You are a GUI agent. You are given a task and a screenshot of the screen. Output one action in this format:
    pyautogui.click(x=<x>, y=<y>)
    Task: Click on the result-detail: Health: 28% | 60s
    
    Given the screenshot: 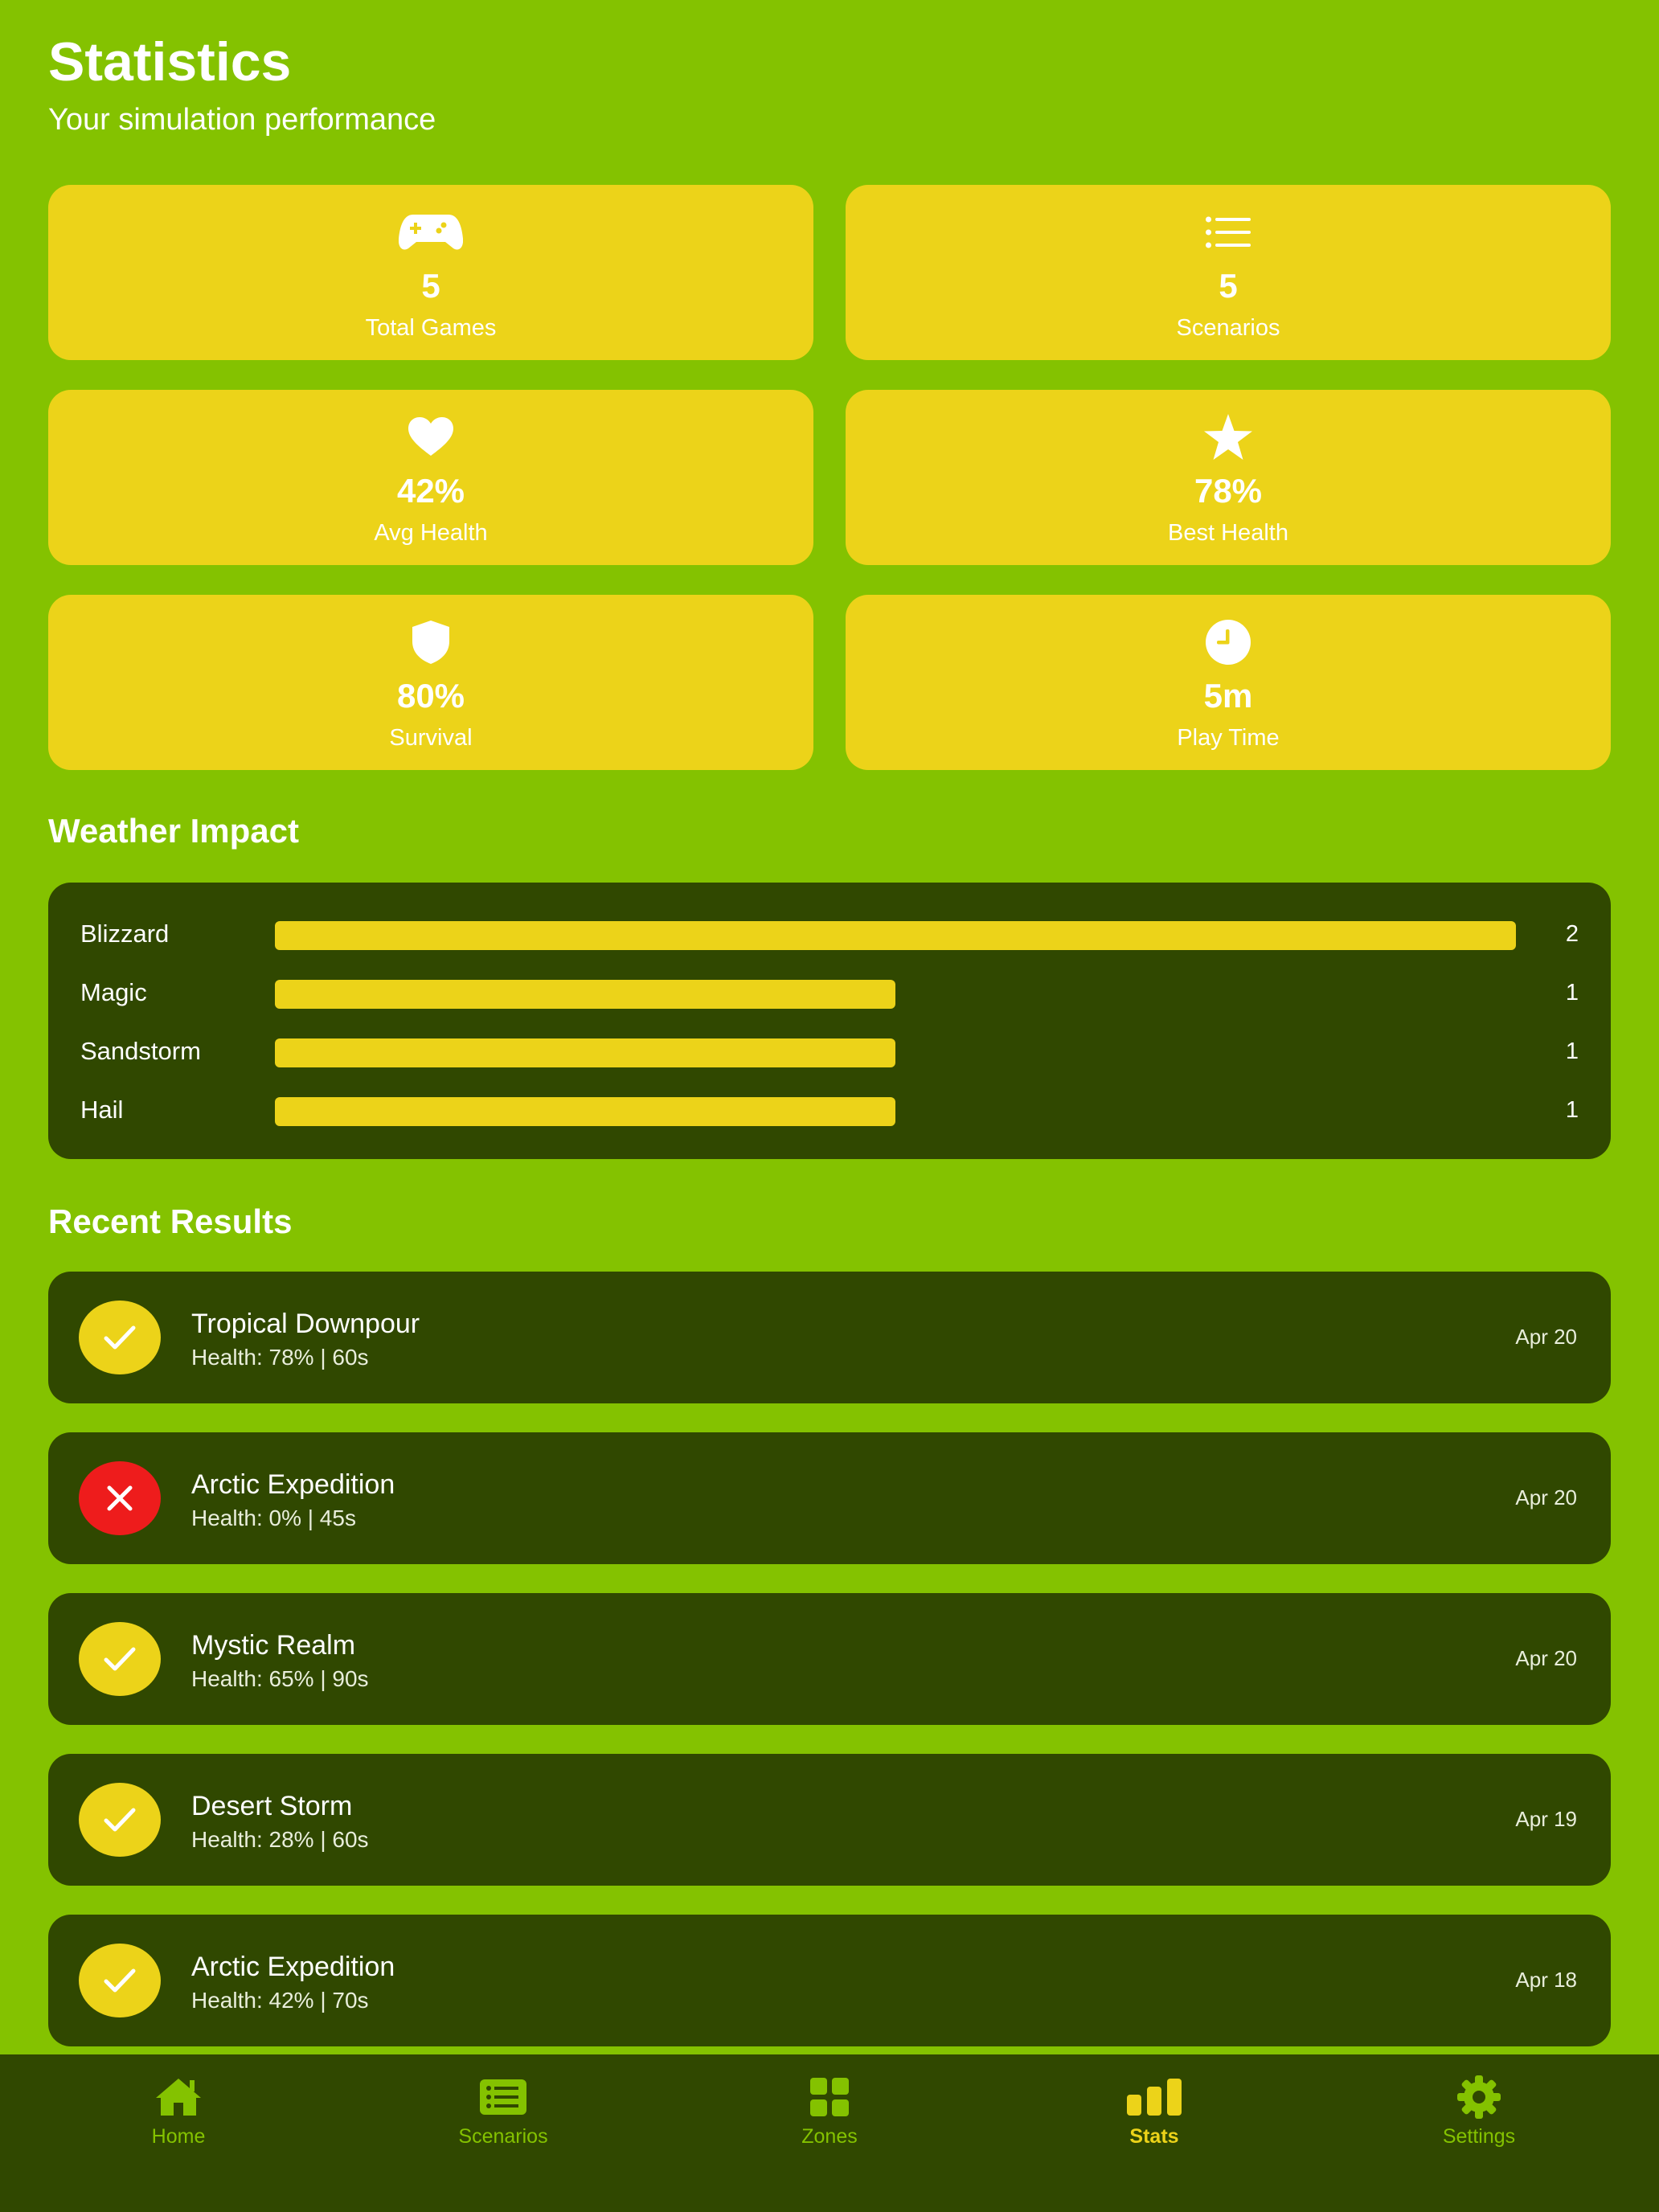 What is the action you would take?
    pyautogui.click(x=280, y=1839)
    